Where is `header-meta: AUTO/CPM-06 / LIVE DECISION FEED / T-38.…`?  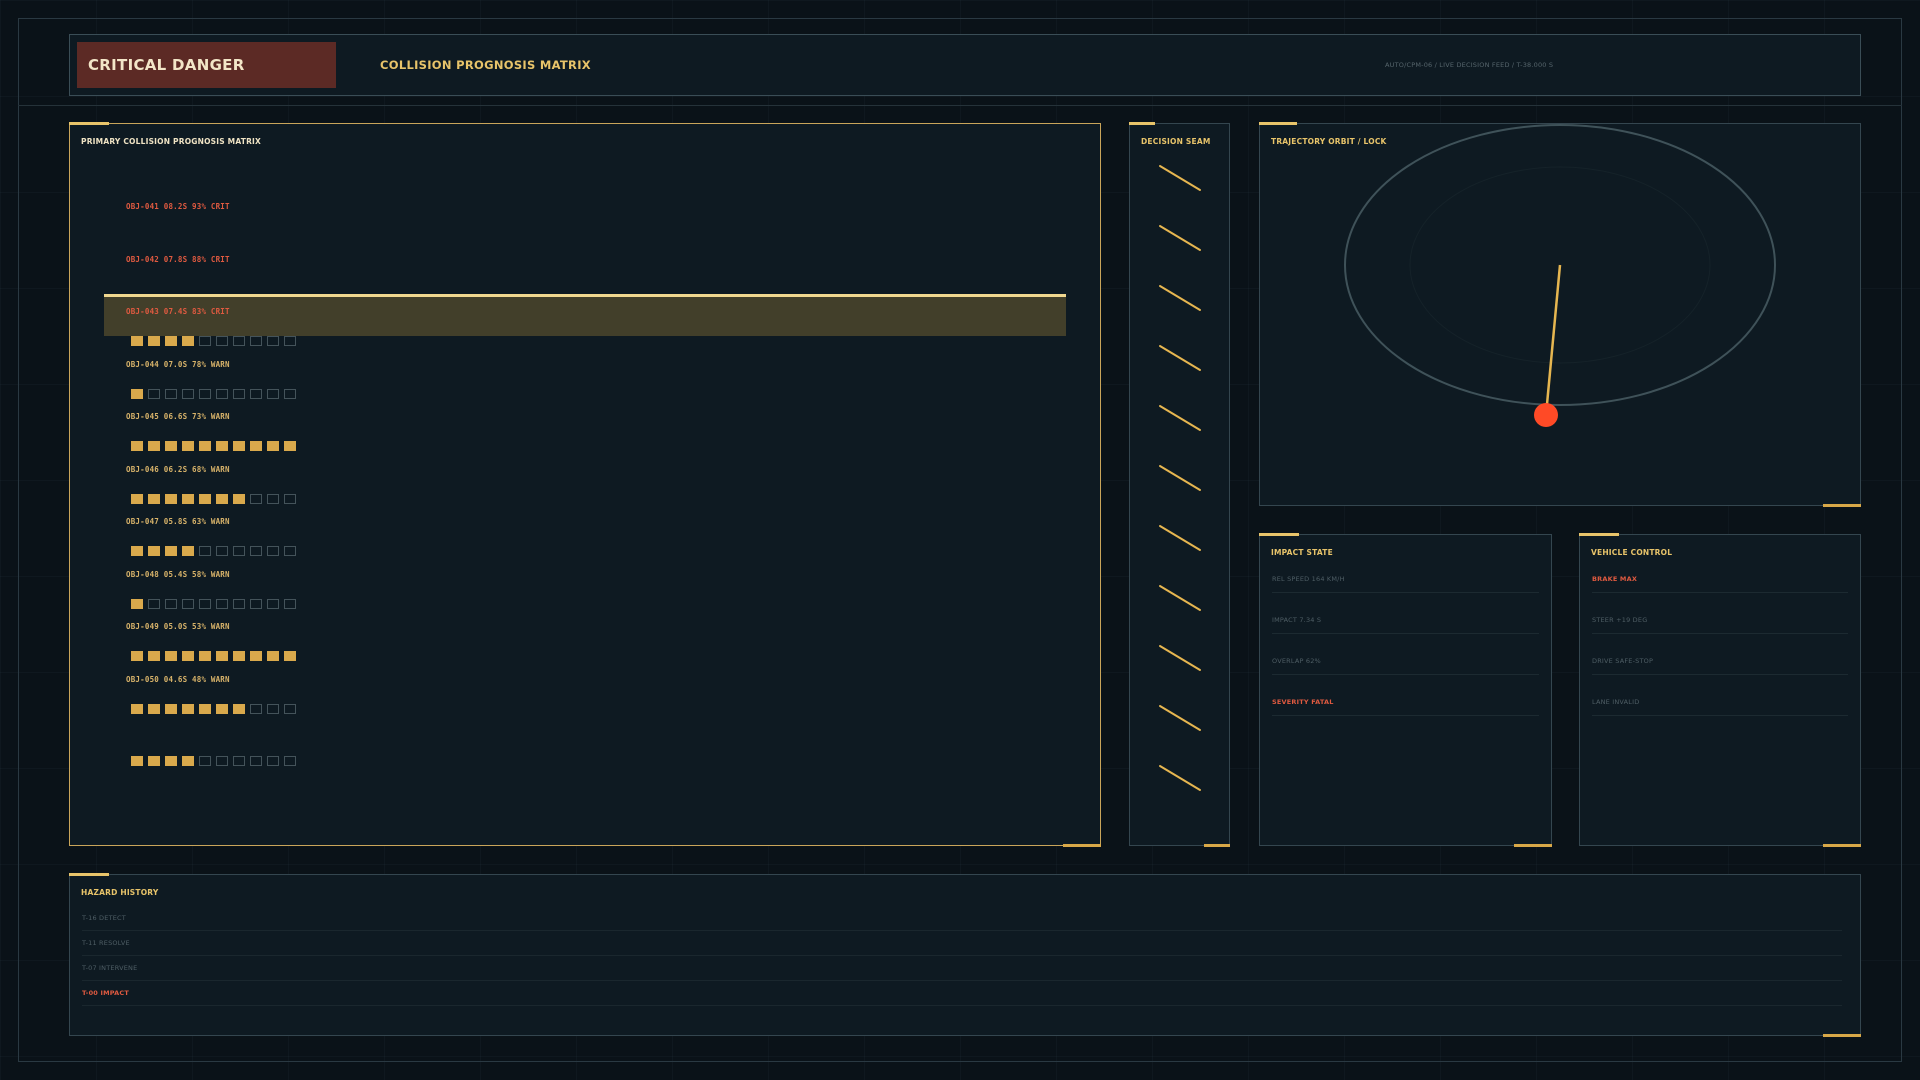
header-meta: AUTO/CPM-06 / LIVE DECISION FEED / T-38.… is located at coordinates (1469, 65).